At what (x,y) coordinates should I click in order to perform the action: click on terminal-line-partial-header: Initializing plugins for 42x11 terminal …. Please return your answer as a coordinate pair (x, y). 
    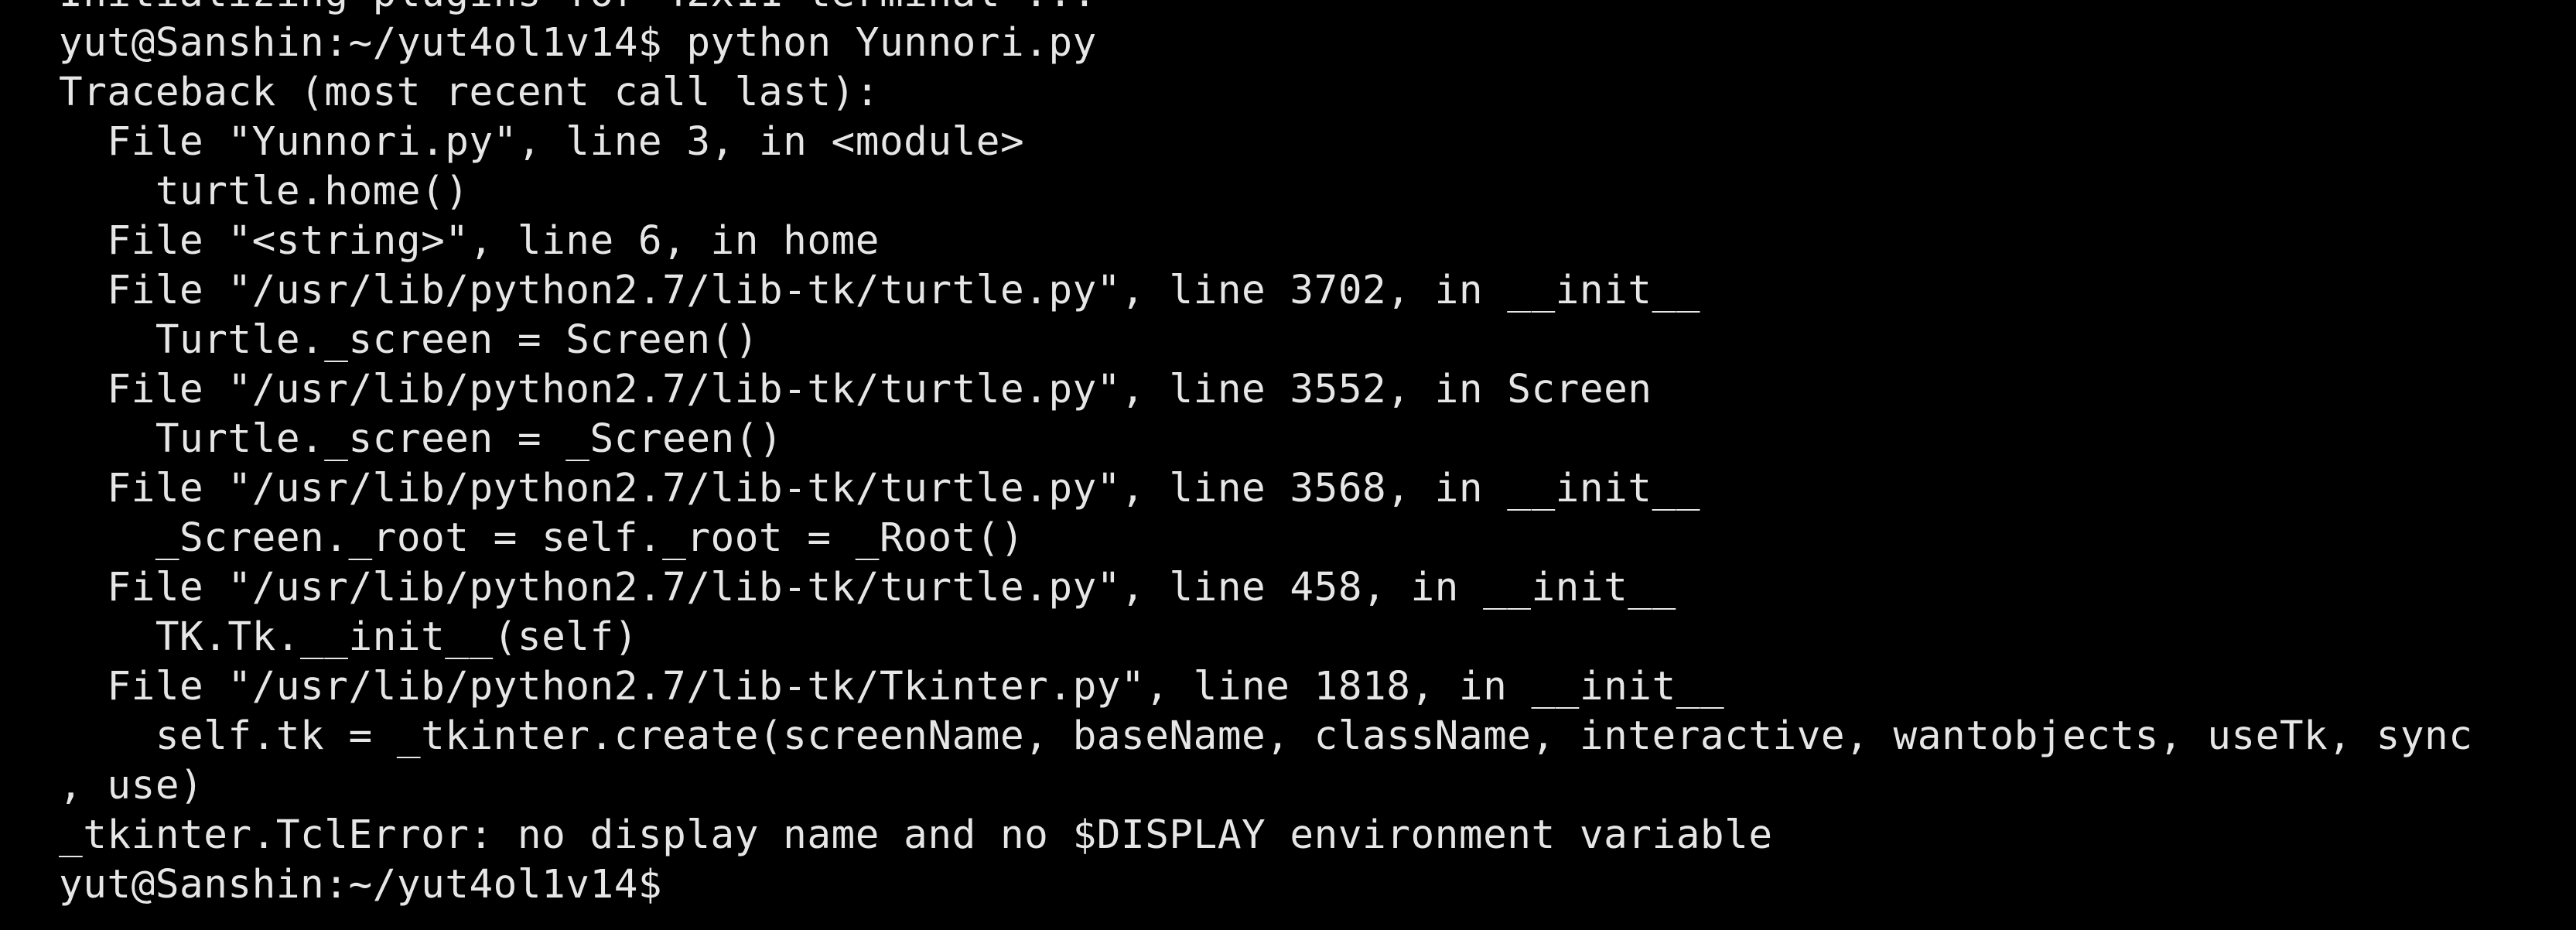
    Looking at the image, I should click on (1317, 9).